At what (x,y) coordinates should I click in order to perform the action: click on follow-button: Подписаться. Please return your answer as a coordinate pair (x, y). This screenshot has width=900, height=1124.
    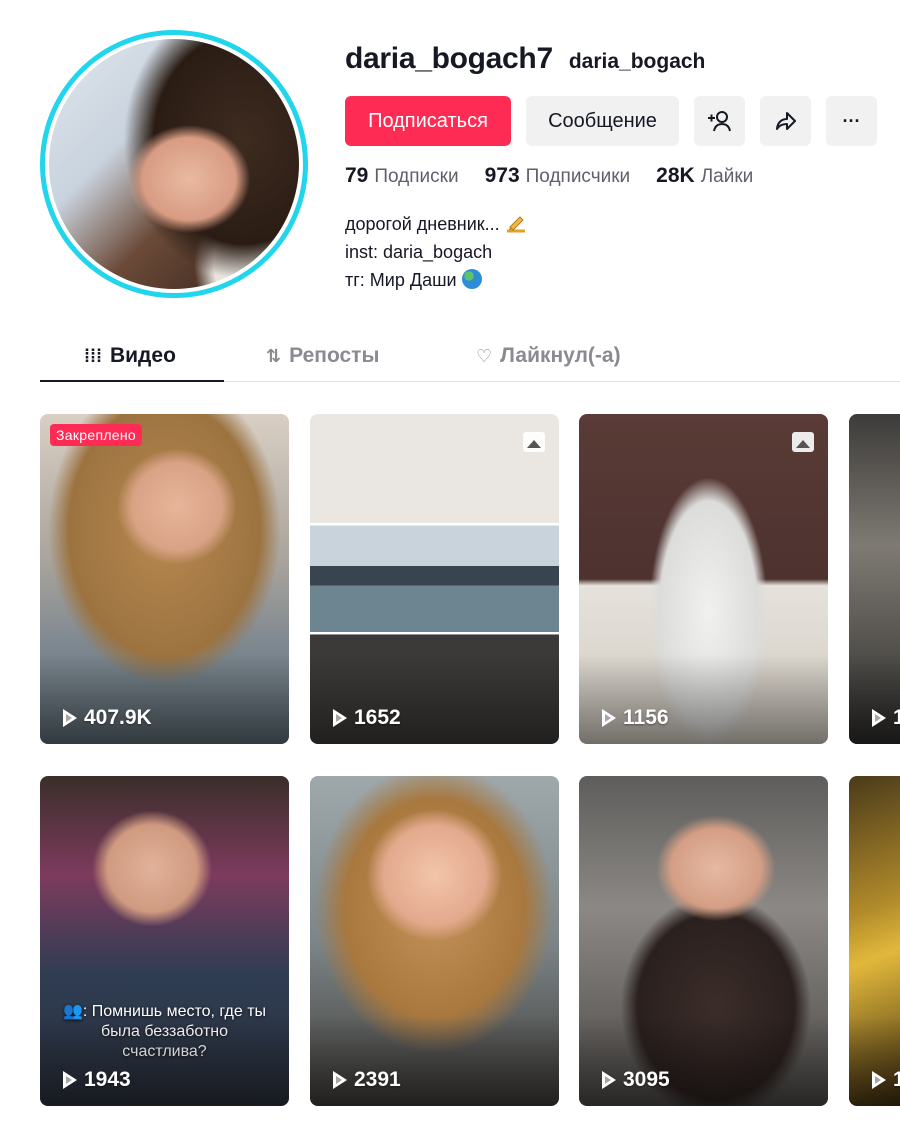
    Looking at the image, I should click on (428, 121).